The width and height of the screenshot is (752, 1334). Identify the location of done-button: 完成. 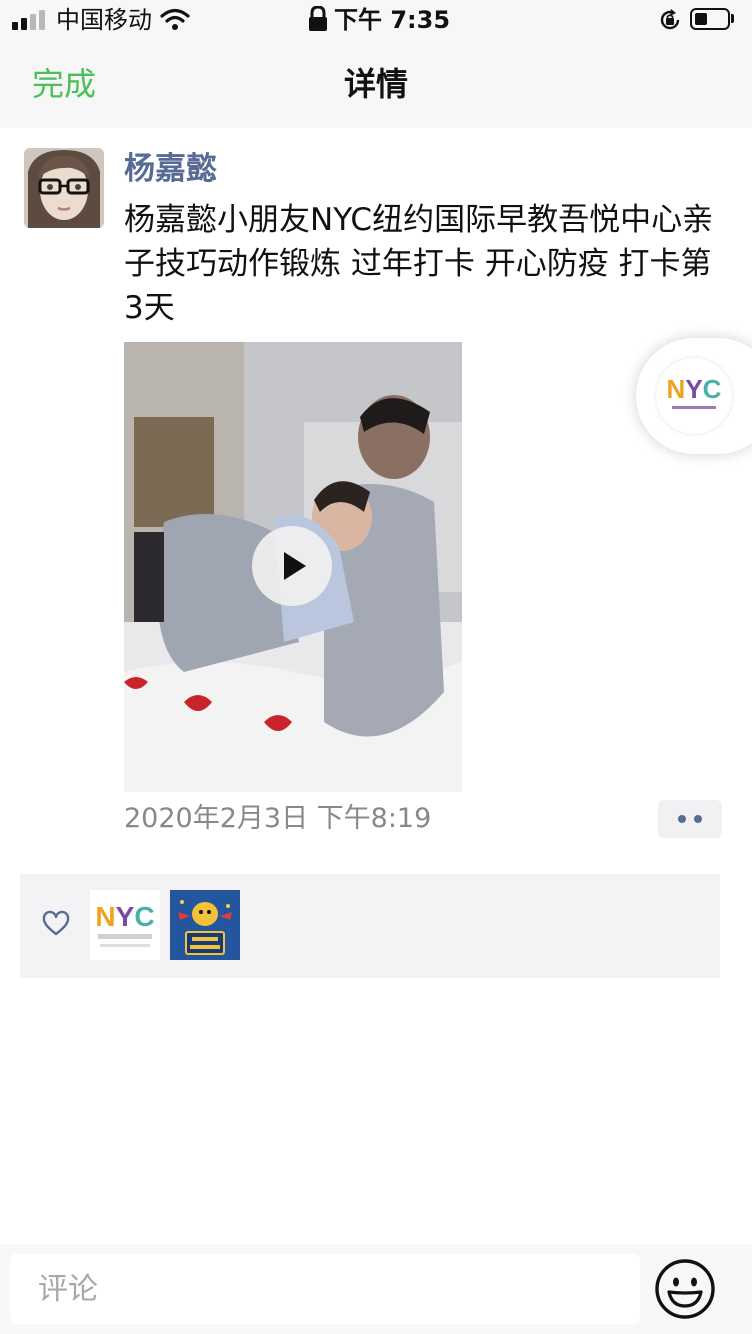
(64, 84).